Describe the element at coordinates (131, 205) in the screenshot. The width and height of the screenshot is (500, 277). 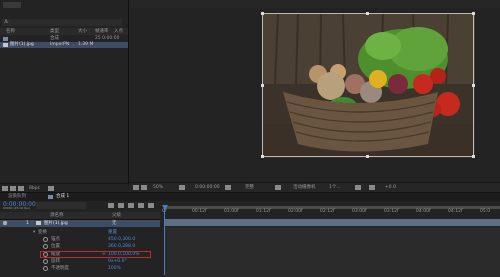
I see `frame-blending-icon` at that location.